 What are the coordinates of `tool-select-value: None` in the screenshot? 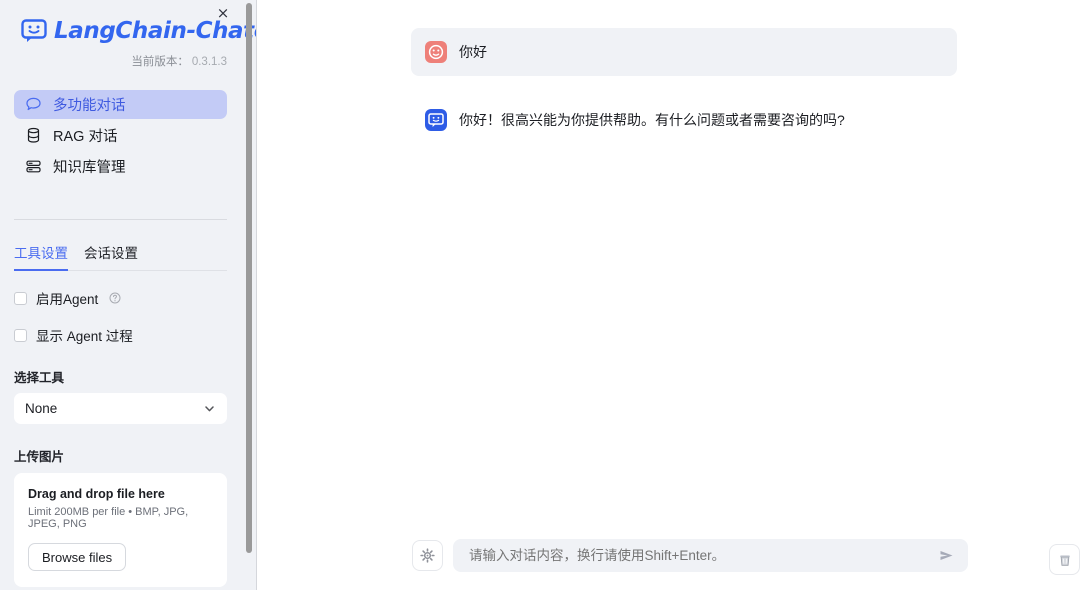 It's located at (41, 408).